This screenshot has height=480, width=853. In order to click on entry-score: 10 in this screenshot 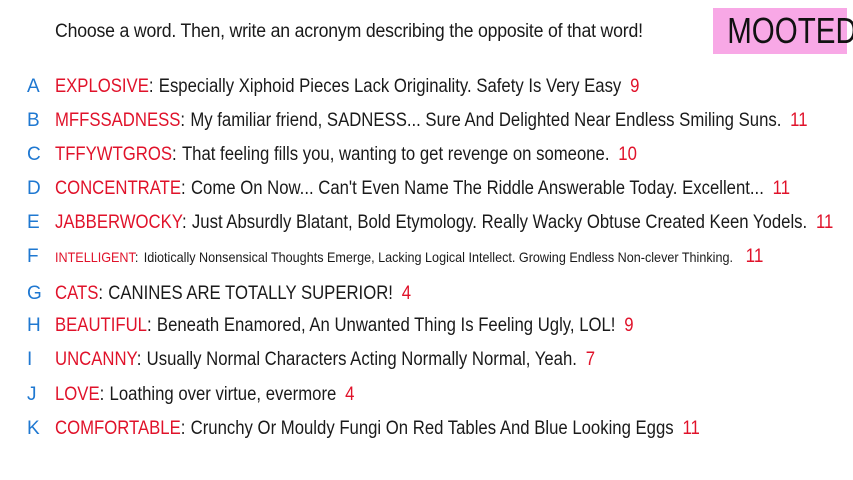, I will do `click(627, 154)`.